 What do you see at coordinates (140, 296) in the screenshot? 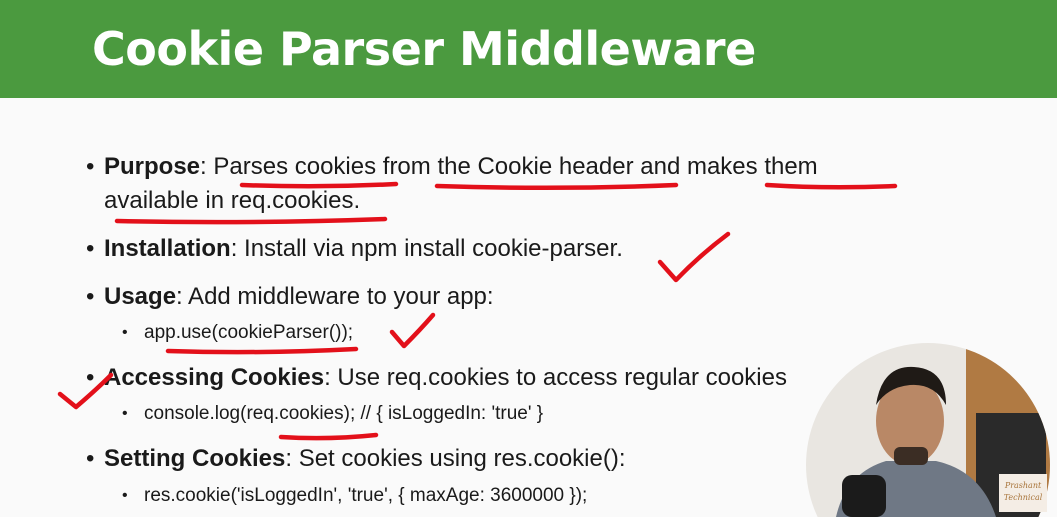
I see `bullet-label: Usage` at bounding box center [140, 296].